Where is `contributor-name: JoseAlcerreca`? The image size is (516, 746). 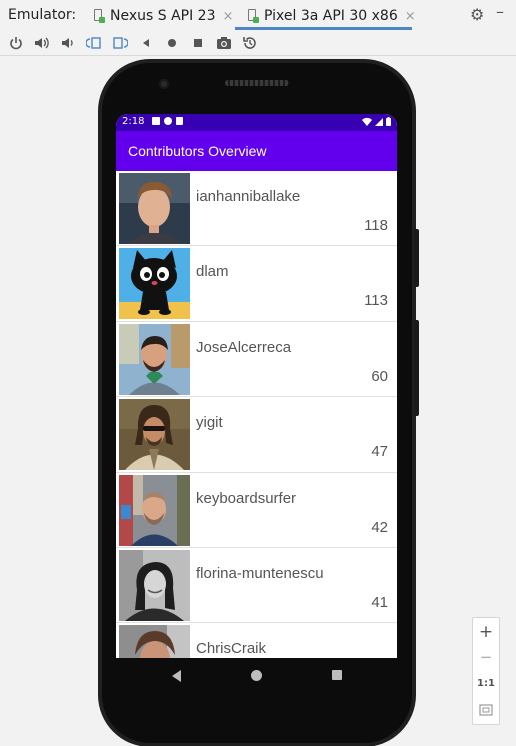 contributor-name: JoseAlcerreca is located at coordinates (244, 347).